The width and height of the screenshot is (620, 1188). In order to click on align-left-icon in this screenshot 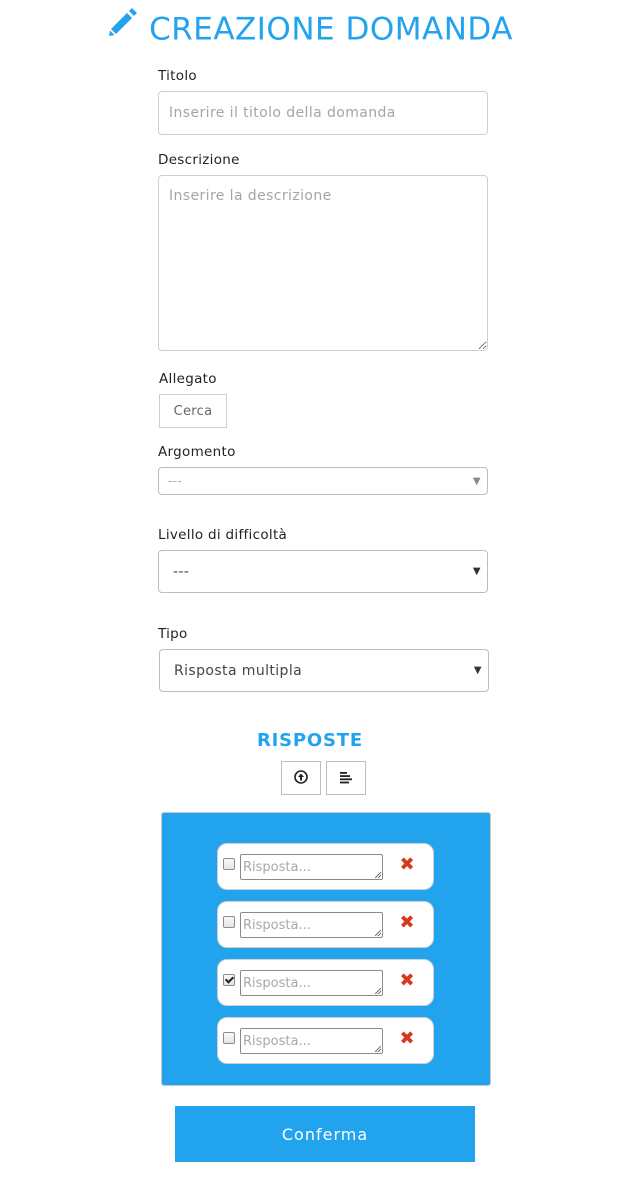, I will do `click(346, 778)`.